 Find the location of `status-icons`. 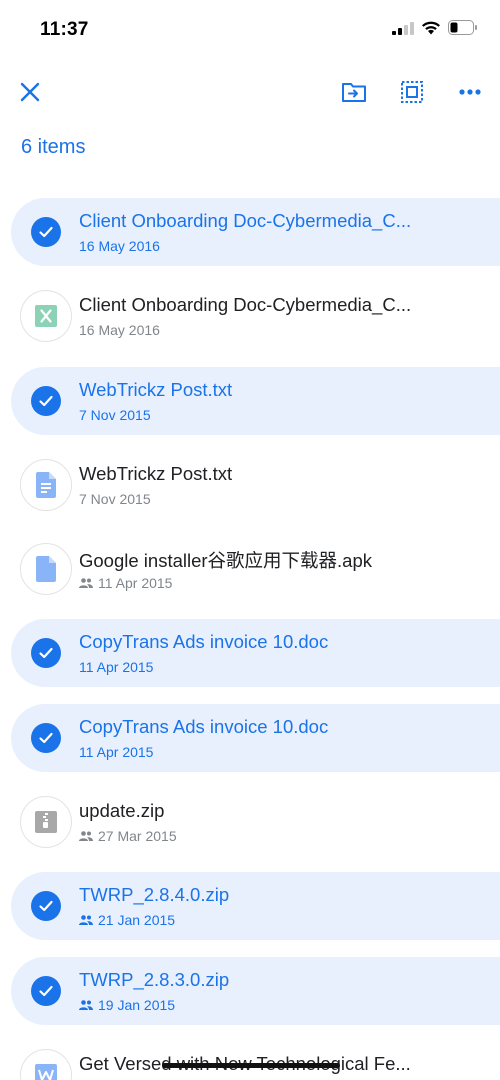

status-icons is located at coordinates (435, 27).